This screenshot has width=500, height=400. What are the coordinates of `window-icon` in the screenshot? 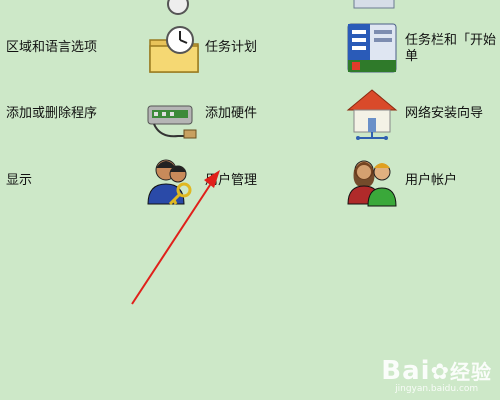 It's located at (374, 4).